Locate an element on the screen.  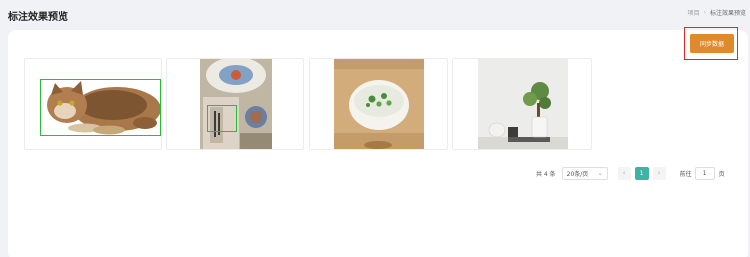
page-size-value: 20条/页 is located at coordinates (577, 174).